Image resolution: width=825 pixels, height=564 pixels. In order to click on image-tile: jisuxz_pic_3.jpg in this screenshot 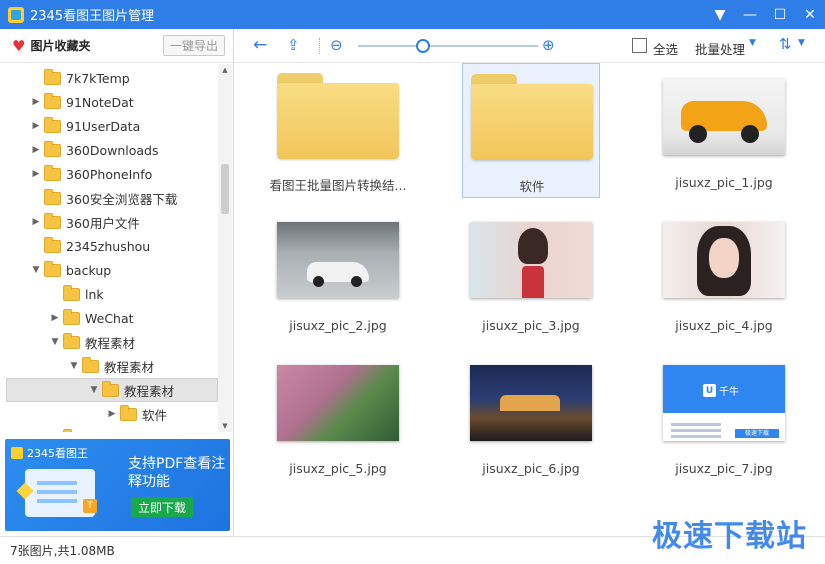, I will do `click(531, 273)`.